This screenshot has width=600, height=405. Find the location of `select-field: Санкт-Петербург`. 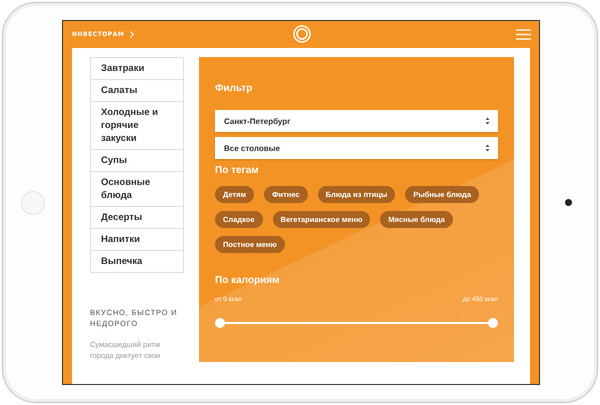

select-field: Санкт-Петербург is located at coordinates (356, 121).